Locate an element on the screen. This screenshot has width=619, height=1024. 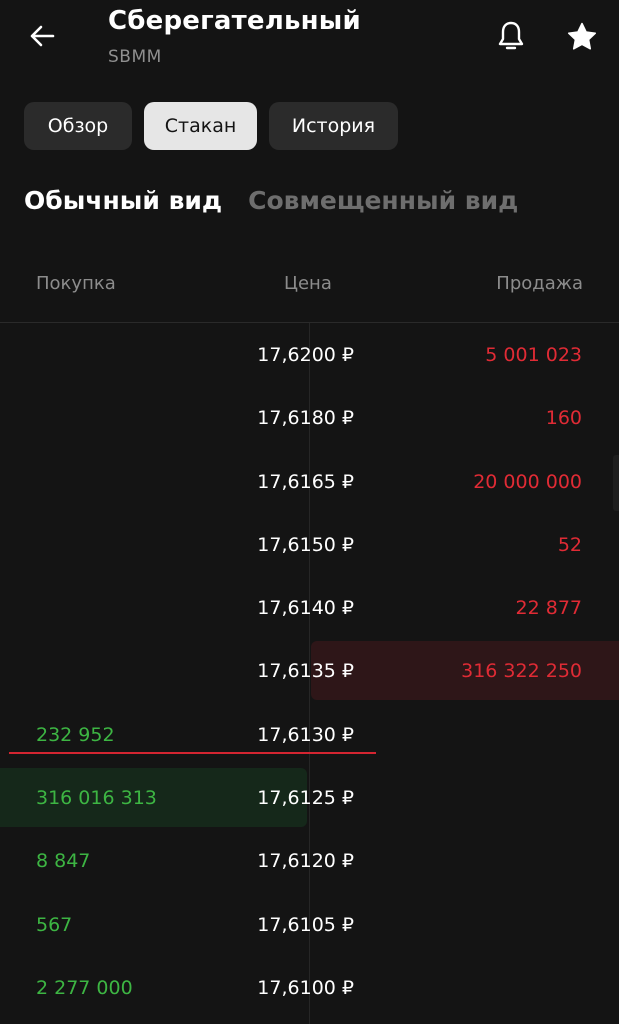
price-level: 17,6140 ₽ is located at coordinates (305, 608).